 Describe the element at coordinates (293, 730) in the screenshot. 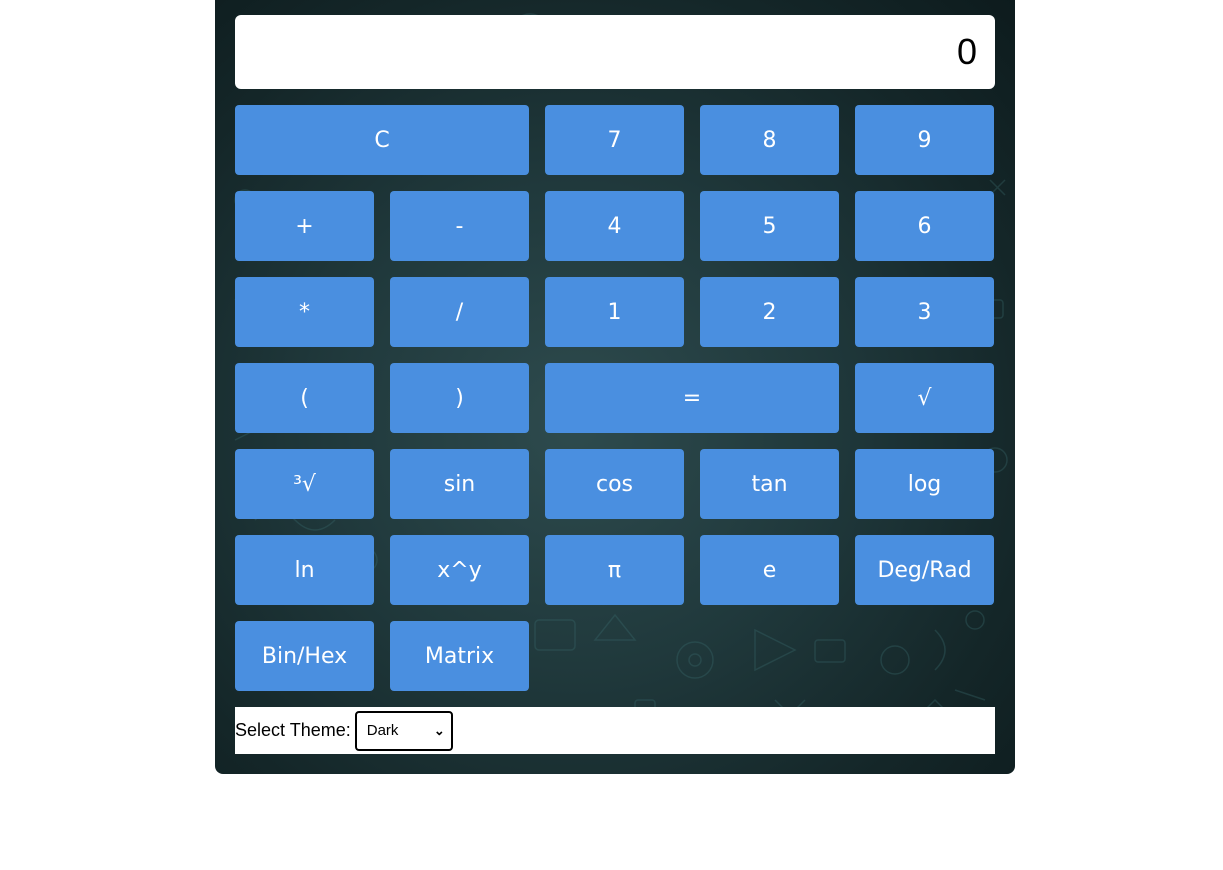

I see `theme-label: Select Theme:` at that location.